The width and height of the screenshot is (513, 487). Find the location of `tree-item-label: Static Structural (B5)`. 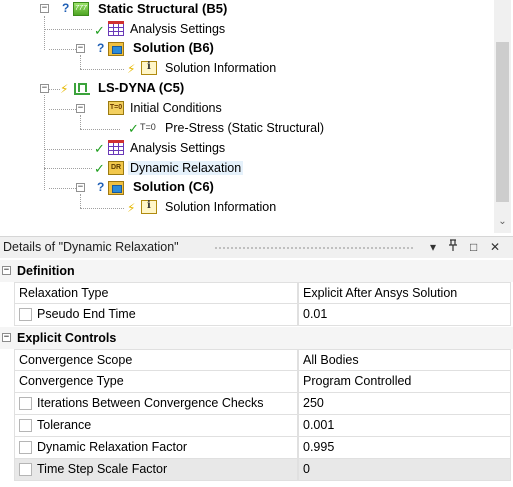

tree-item-label: Static Structural (B5) is located at coordinates (163, 8).